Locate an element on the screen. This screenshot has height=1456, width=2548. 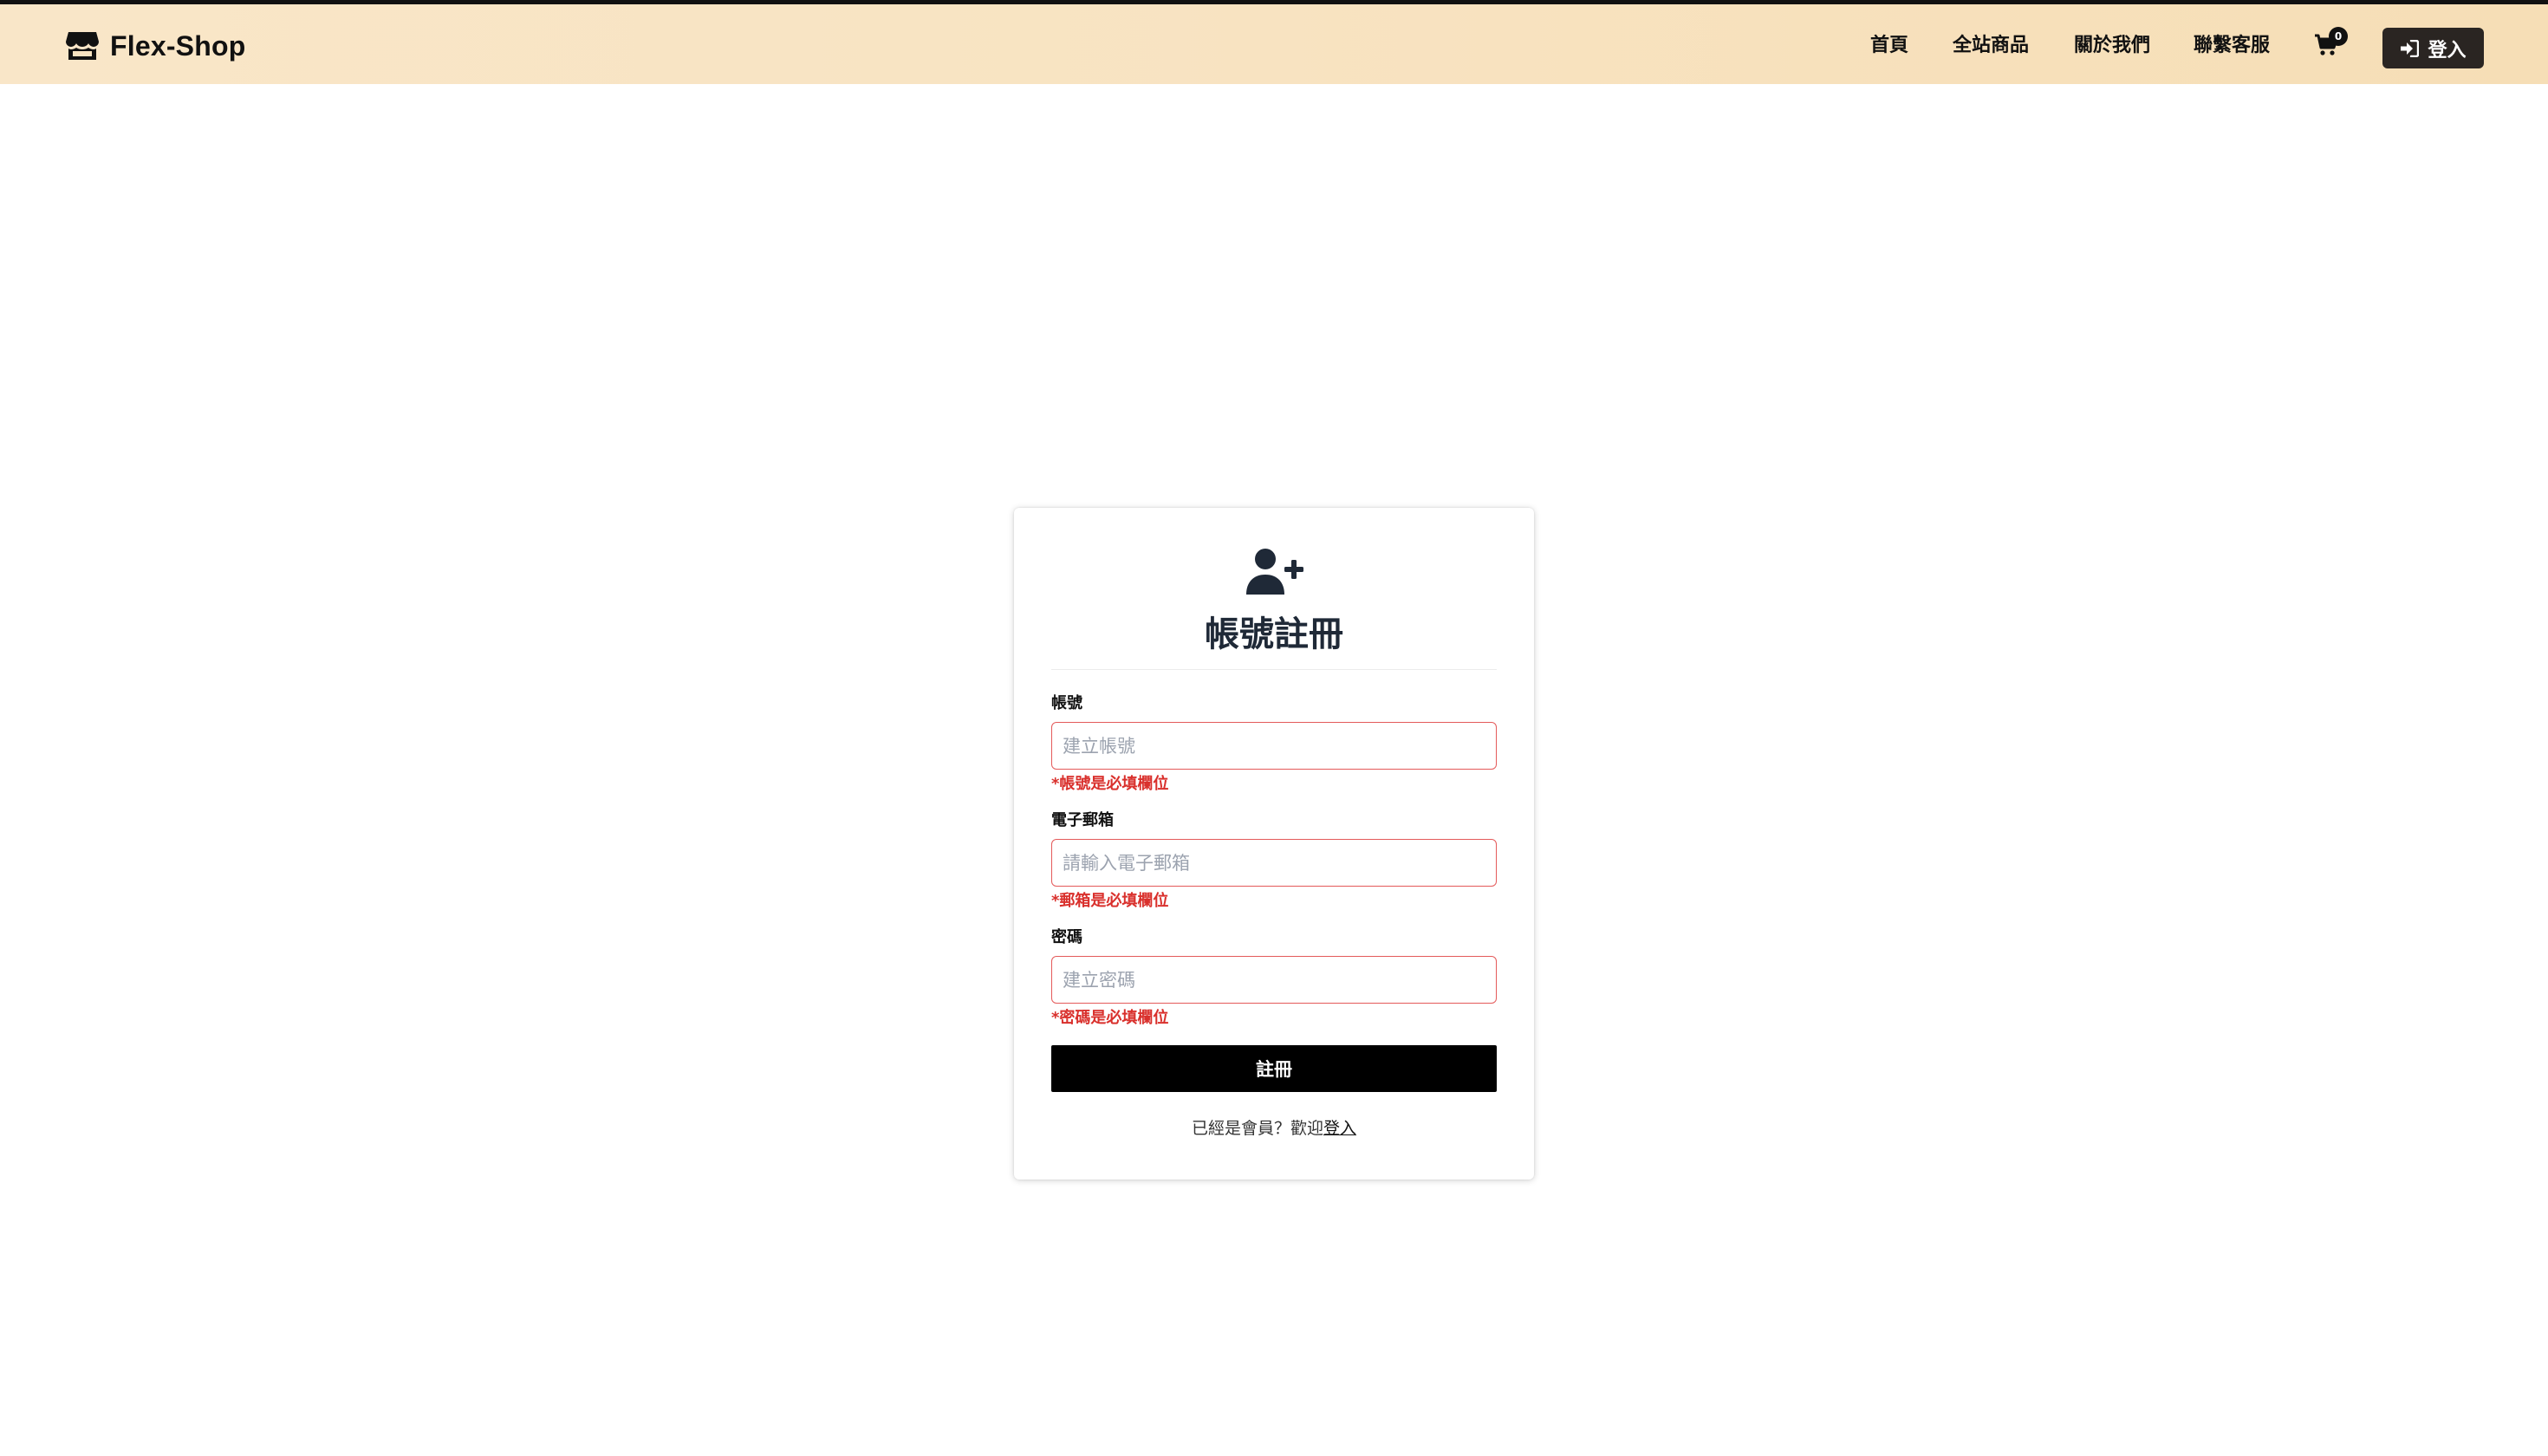
main-nav: 首頁 全站商品 關於我們 聯繫客服 is located at coordinates (1274, 44).